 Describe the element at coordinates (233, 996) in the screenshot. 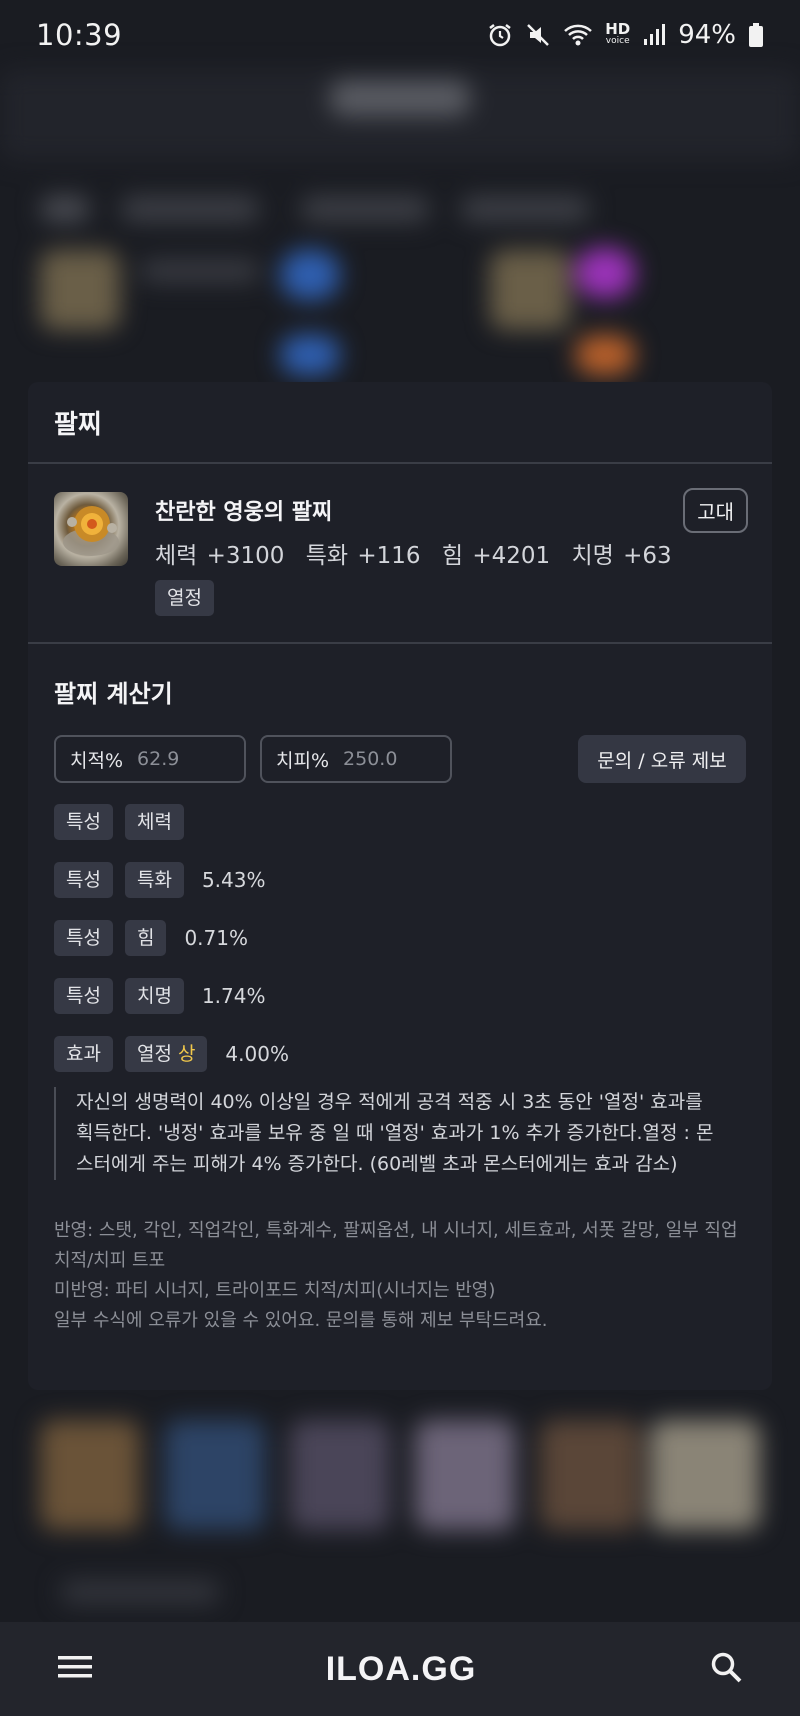

I see `row-value: 1.74%` at that location.